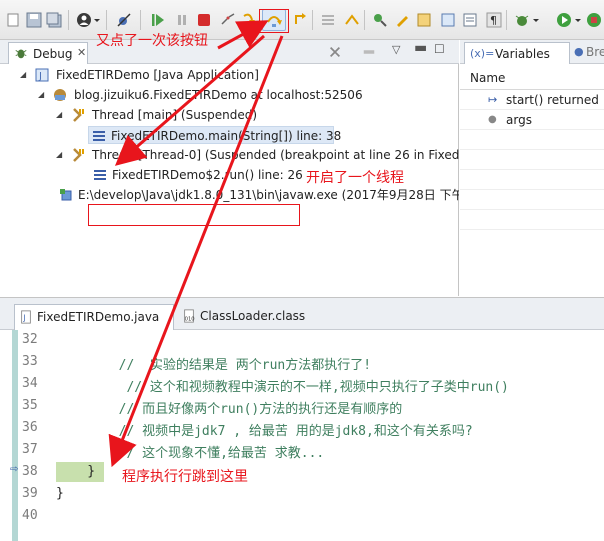  I want to click on debug-tab-bar: Debug ✕ ▽ ▬ ☐, so click(229, 52).